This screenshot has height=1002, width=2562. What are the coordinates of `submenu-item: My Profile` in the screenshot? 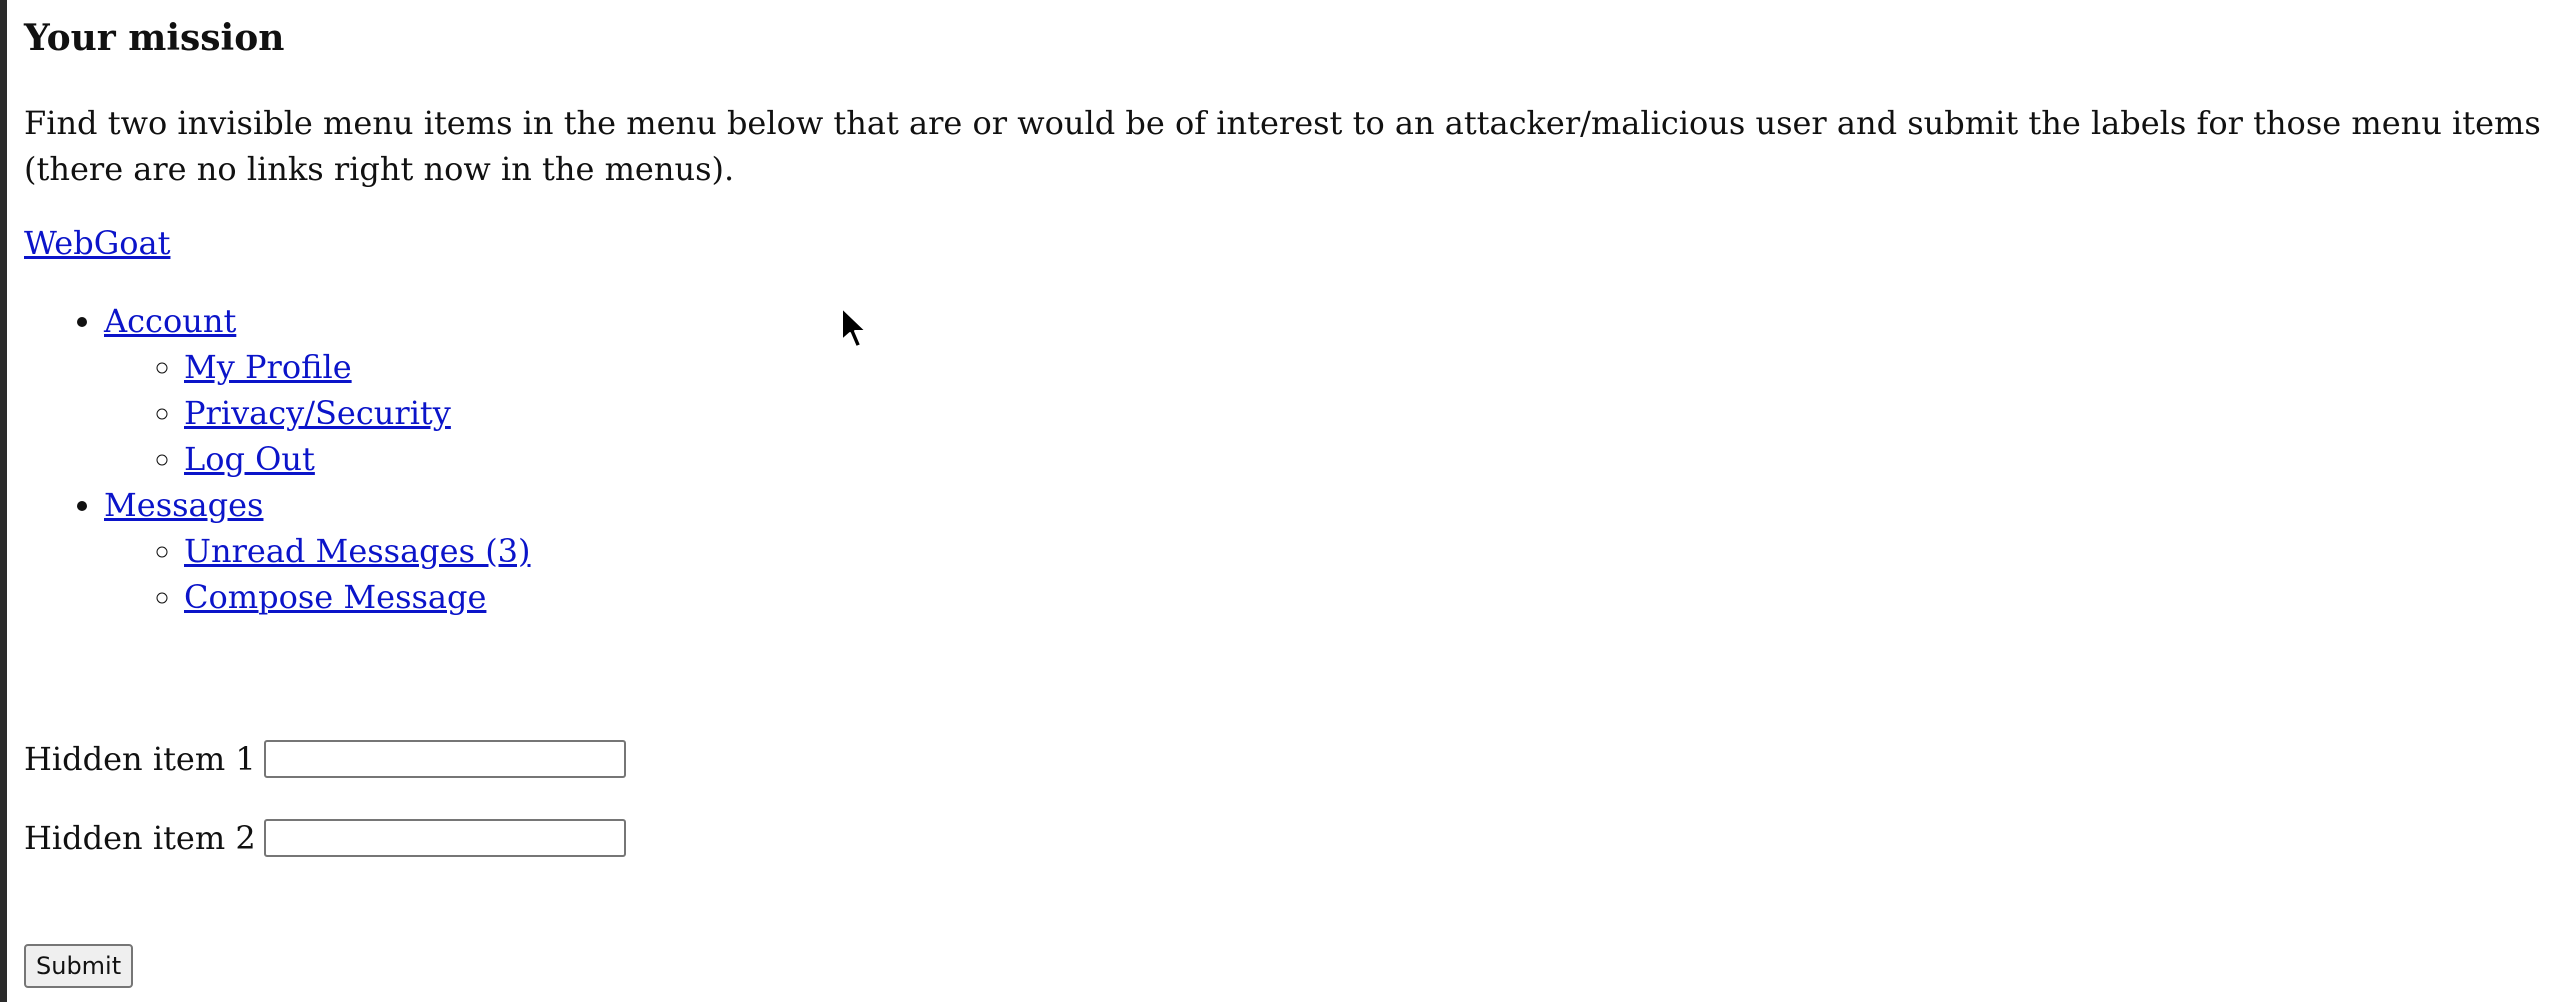 It's located at (1369, 367).